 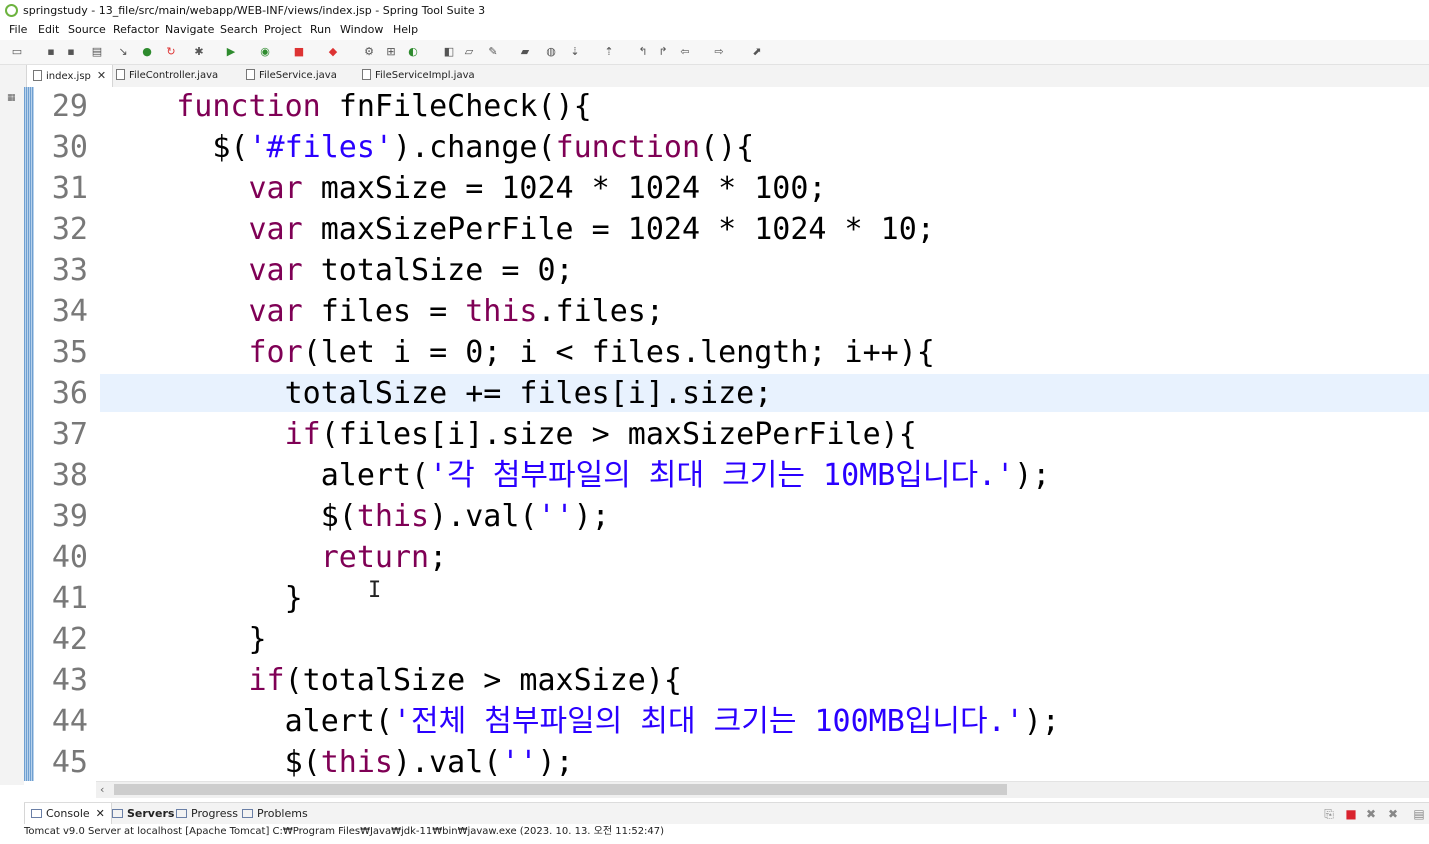 What do you see at coordinates (438, 394) in the screenshot?
I see `code-text: totalSize += files[i].size;` at bounding box center [438, 394].